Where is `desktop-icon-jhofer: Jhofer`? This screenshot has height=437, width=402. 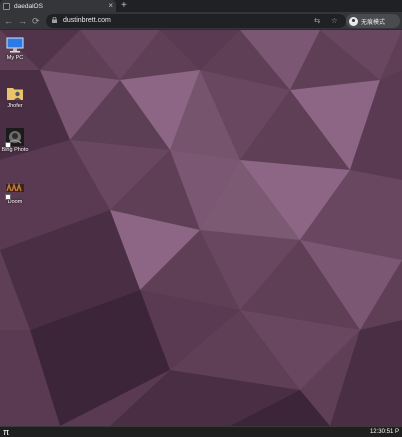
desktop-icon-jhofer: Jhofer is located at coordinates (15, 96).